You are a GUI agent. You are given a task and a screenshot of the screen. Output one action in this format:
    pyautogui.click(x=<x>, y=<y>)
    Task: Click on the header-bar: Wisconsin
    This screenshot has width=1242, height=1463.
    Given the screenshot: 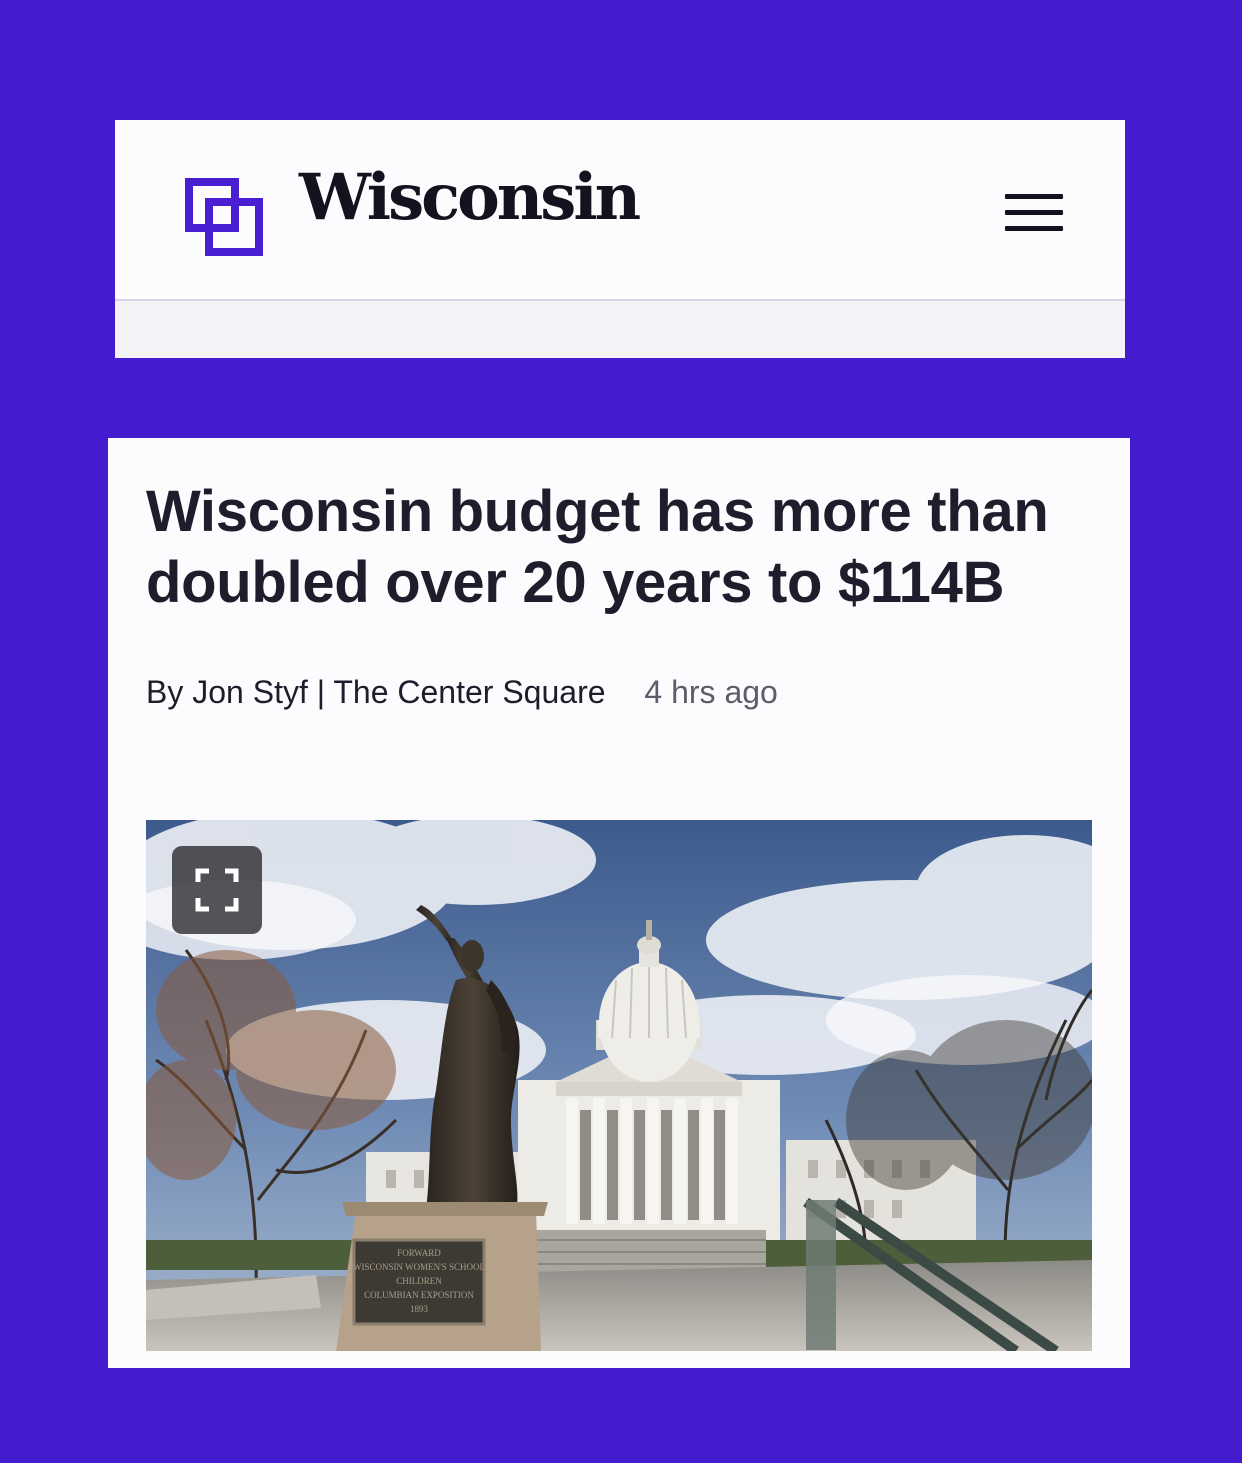 What is the action you would take?
    pyautogui.click(x=620, y=210)
    